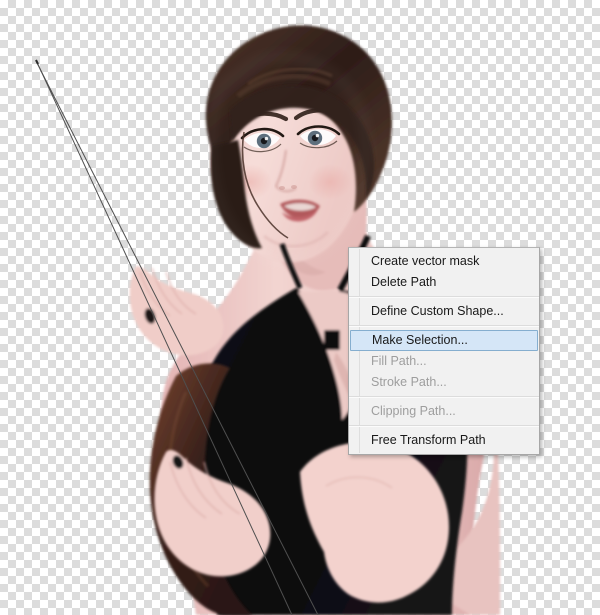 Image resolution: width=600 pixels, height=615 pixels. What do you see at coordinates (428, 440) in the screenshot?
I see `menu-item-label: Free Transform Path` at bounding box center [428, 440].